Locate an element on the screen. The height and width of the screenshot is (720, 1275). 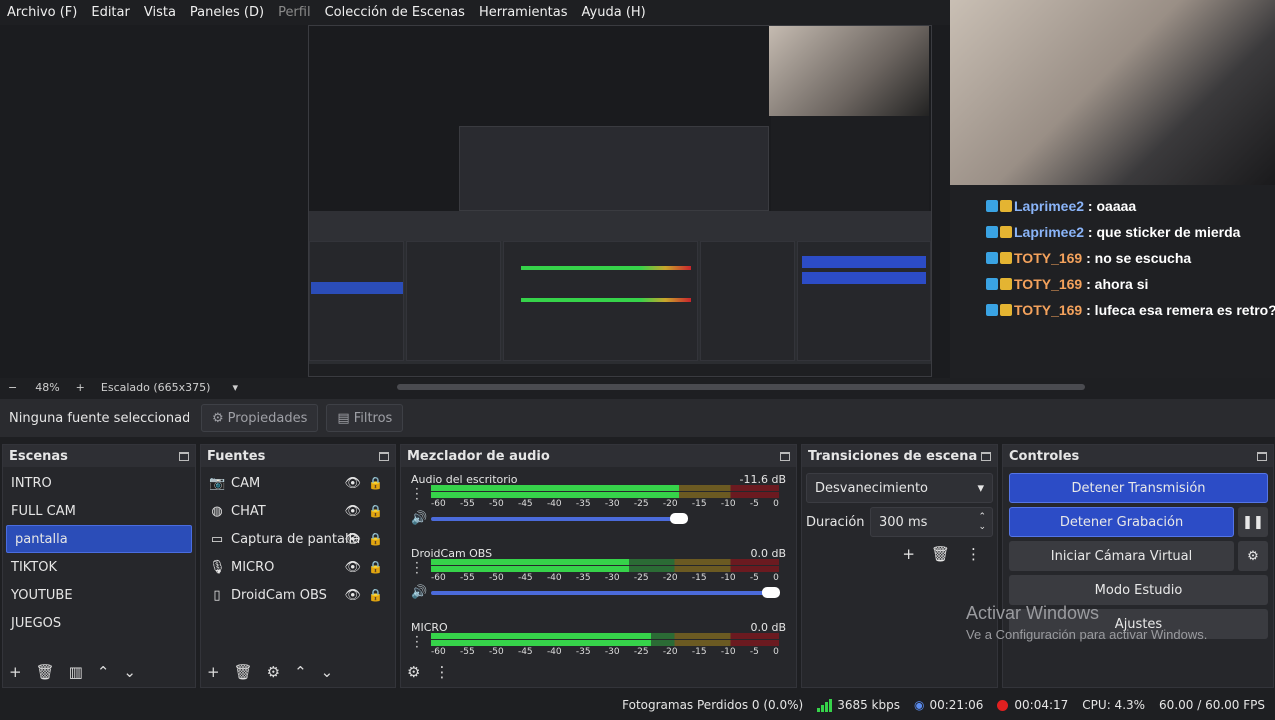
meter-tick-label: 0 is located at coordinates (776, 652).